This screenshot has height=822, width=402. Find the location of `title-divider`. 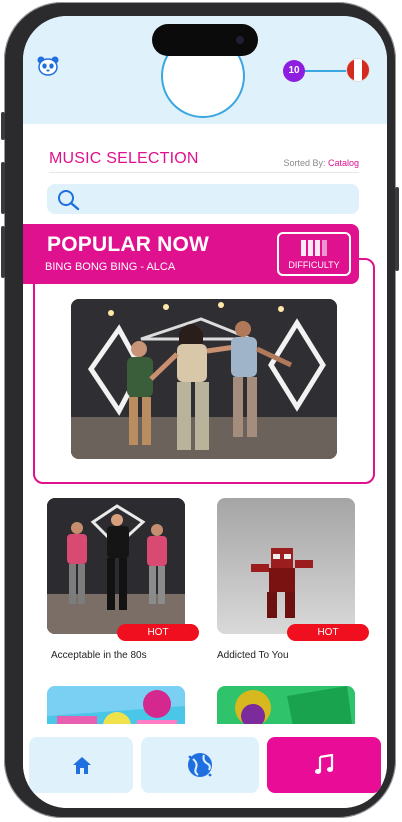

title-divider is located at coordinates (204, 172).